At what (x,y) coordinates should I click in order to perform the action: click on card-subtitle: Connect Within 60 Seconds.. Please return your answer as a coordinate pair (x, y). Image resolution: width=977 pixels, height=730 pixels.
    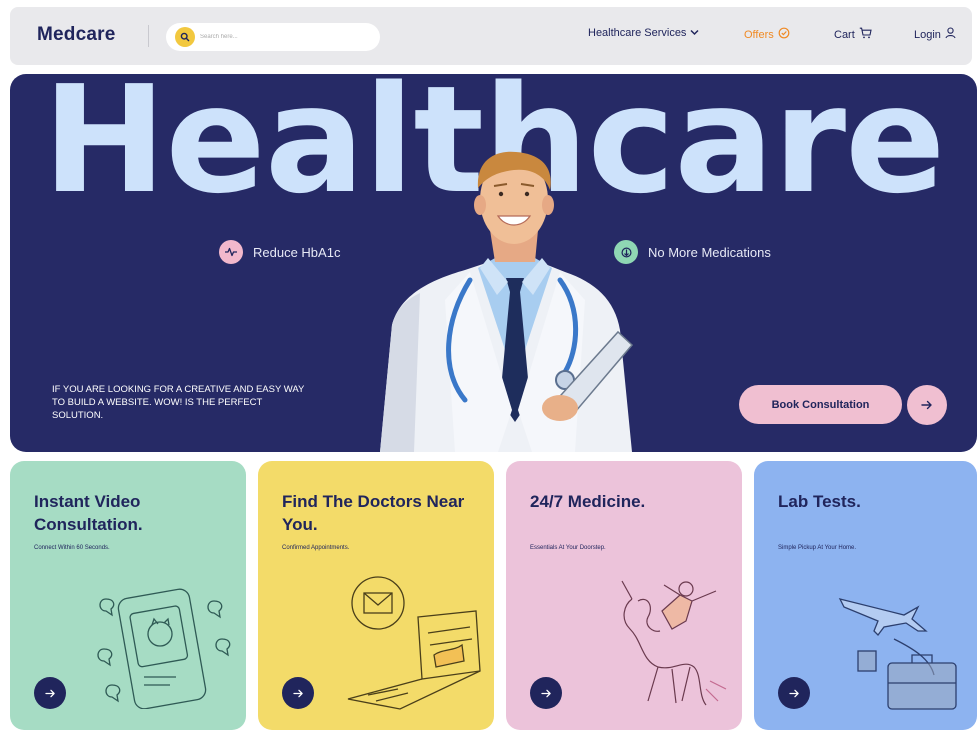
    Looking at the image, I should click on (72, 548).